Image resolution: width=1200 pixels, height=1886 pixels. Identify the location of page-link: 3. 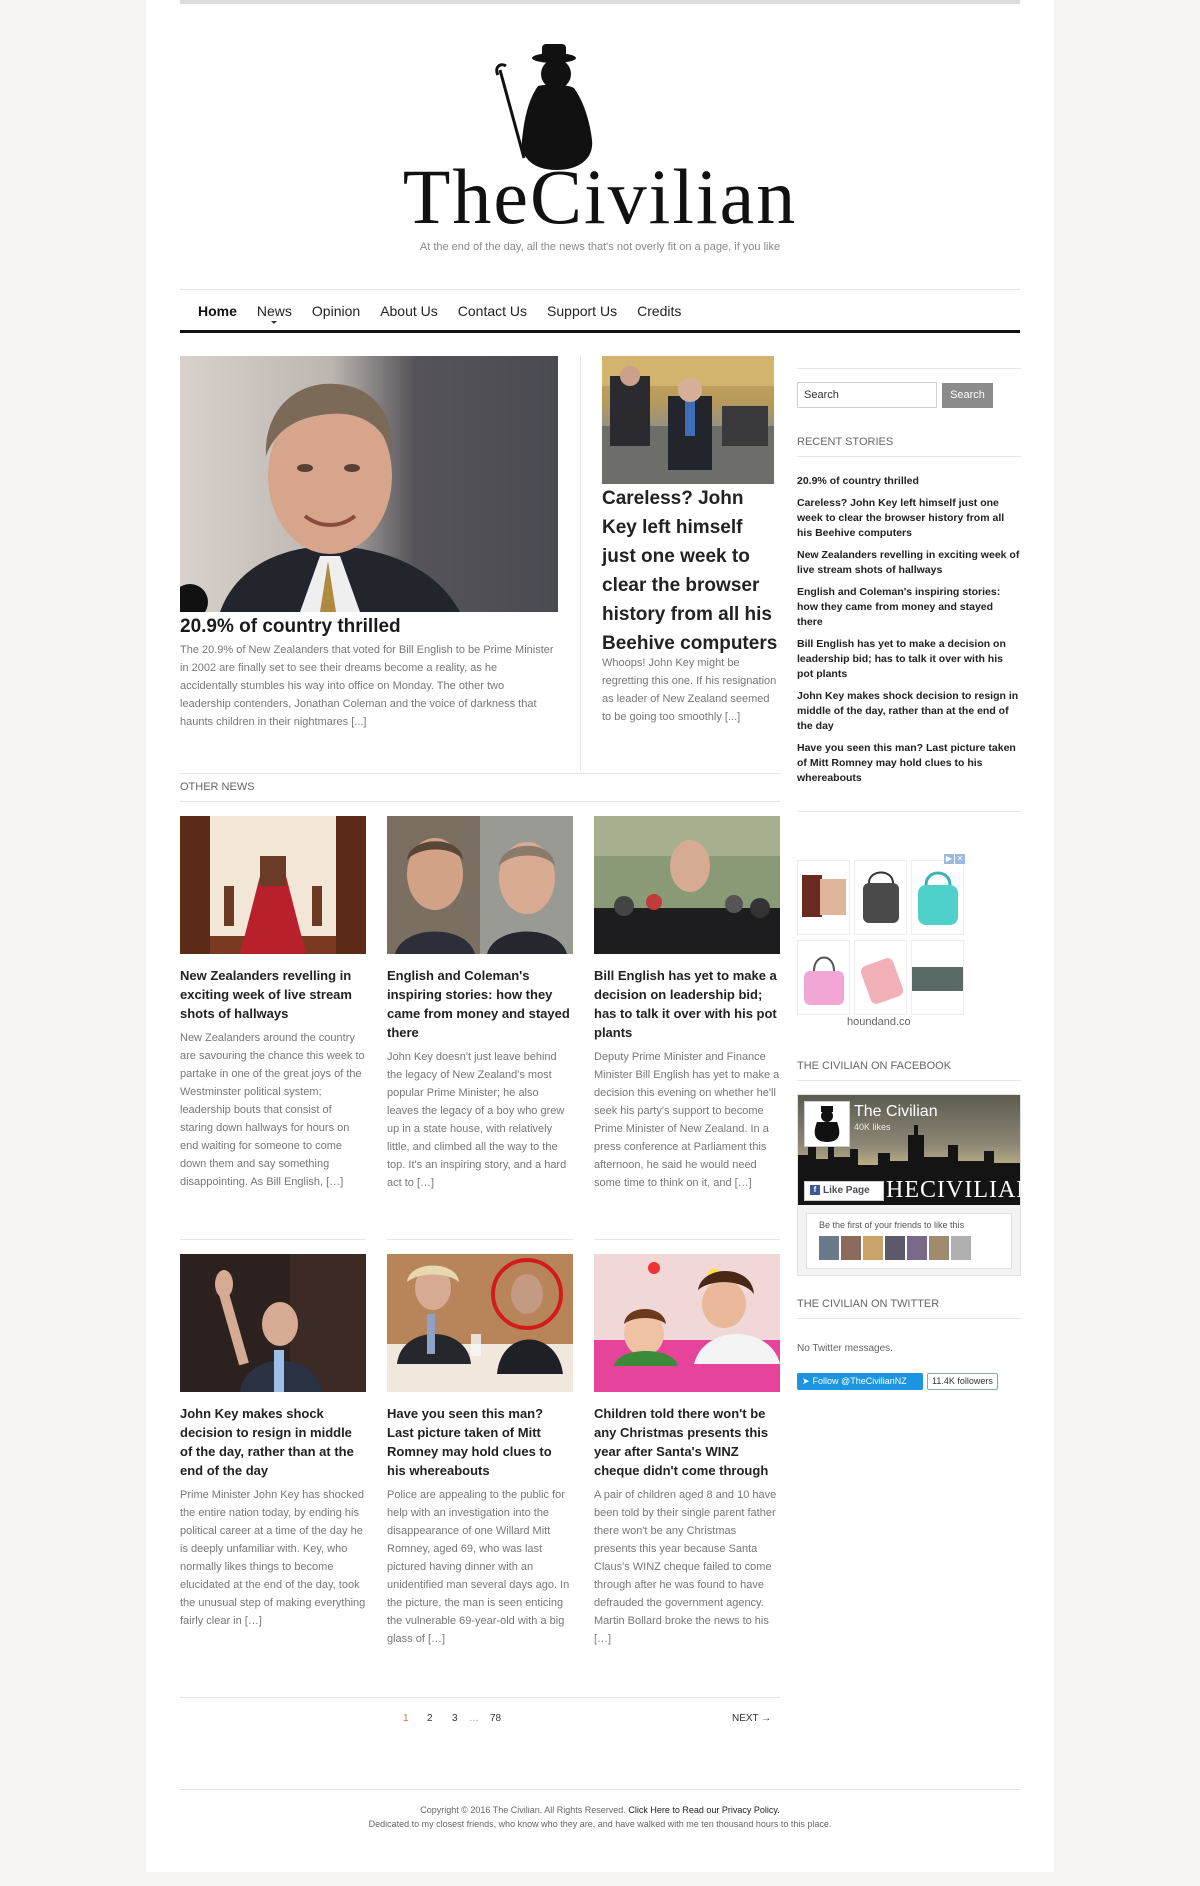
(455, 1718).